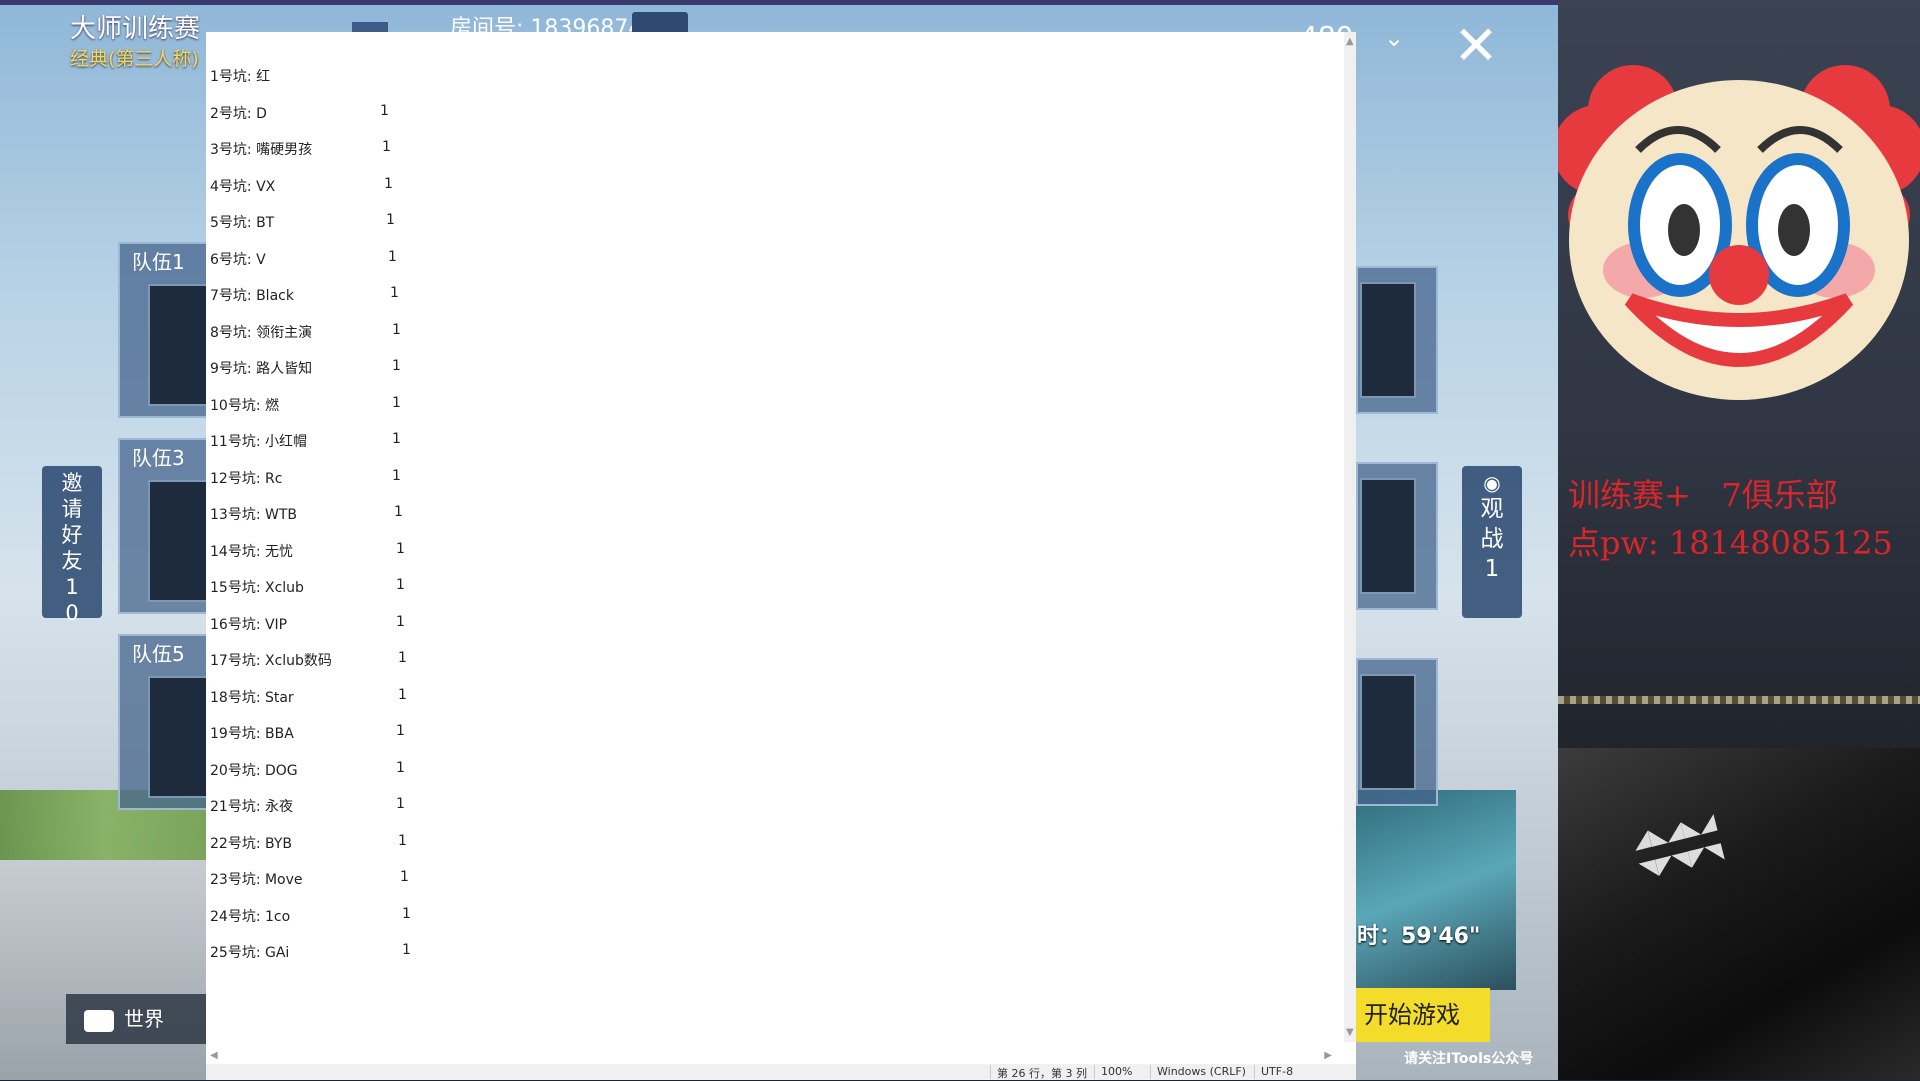 Image resolution: width=1920 pixels, height=1081 pixels. Describe the element at coordinates (560, 559) in the screenshot. I see `text-line: 14号坑: 无忧 1` at that location.